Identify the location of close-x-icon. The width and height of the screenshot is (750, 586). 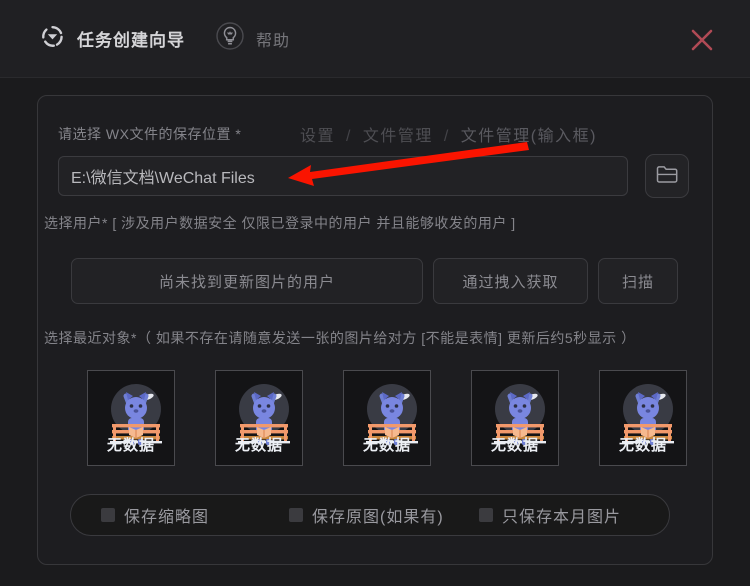
(702, 40).